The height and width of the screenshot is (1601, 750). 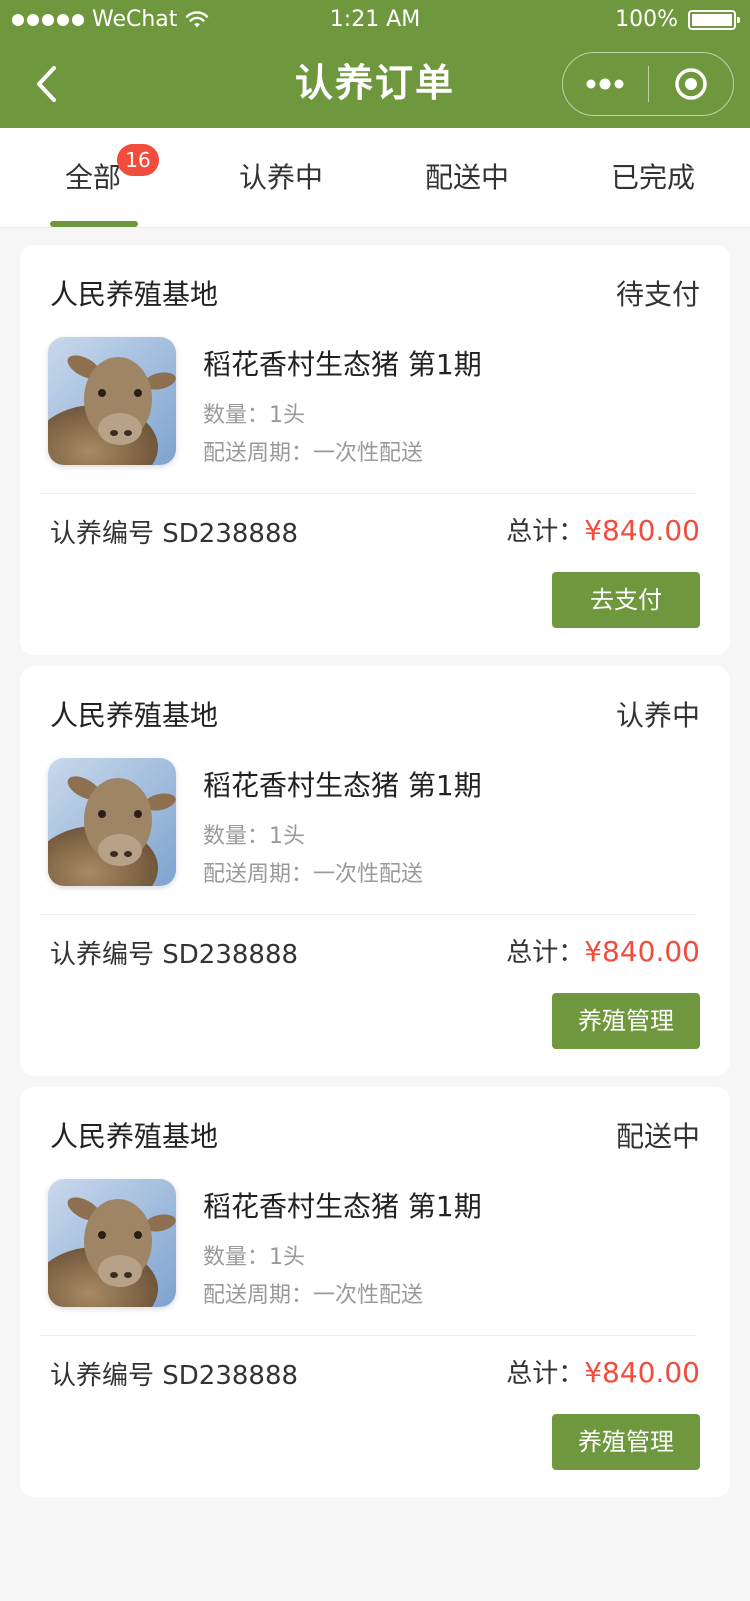 I want to click on pay-button: 去支付, so click(x=626, y=600).